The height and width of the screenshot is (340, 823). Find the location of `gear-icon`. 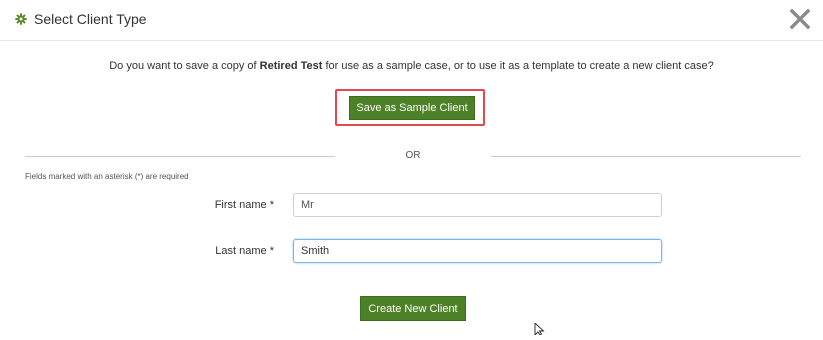

gear-icon is located at coordinates (21, 18).